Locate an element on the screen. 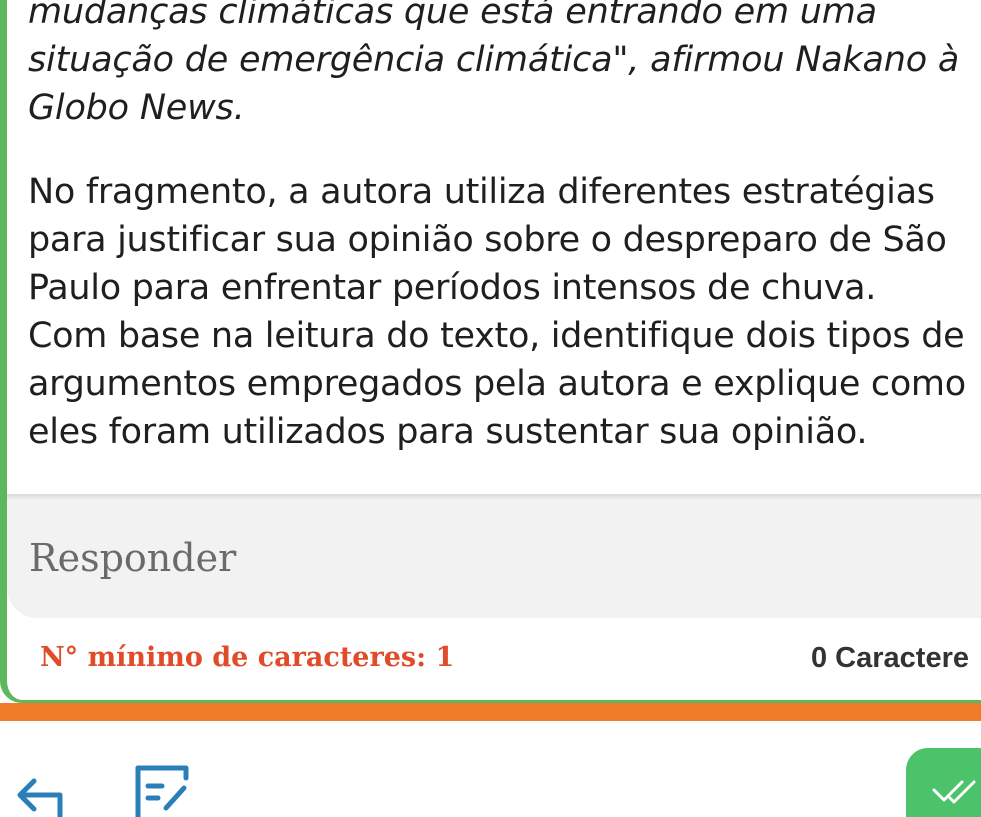 Image resolution: width=981 pixels, height=817 pixels. char-count-label: 0 Caractere is located at coordinates (890, 658).